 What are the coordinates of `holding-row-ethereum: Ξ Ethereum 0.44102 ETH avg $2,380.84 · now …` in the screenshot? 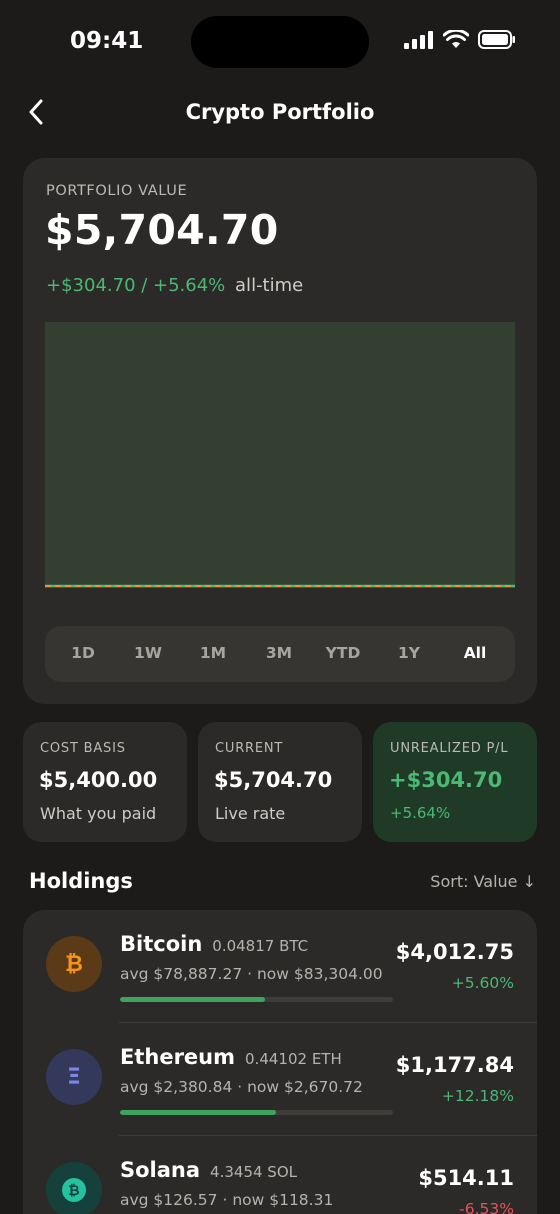 It's located at (280, 1079).